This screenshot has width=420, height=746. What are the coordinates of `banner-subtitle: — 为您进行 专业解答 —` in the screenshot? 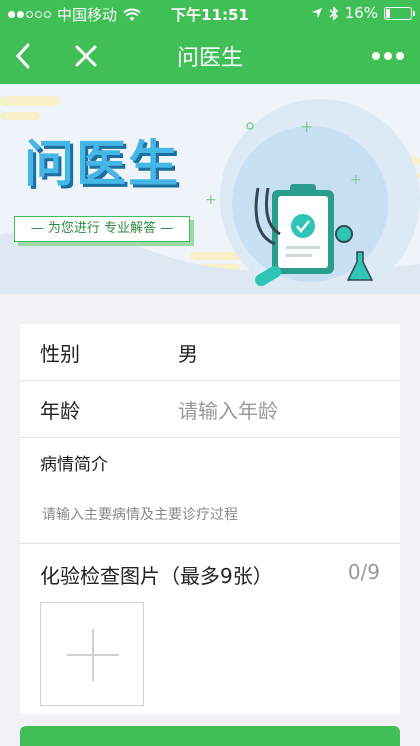 It's located at (102, 229).